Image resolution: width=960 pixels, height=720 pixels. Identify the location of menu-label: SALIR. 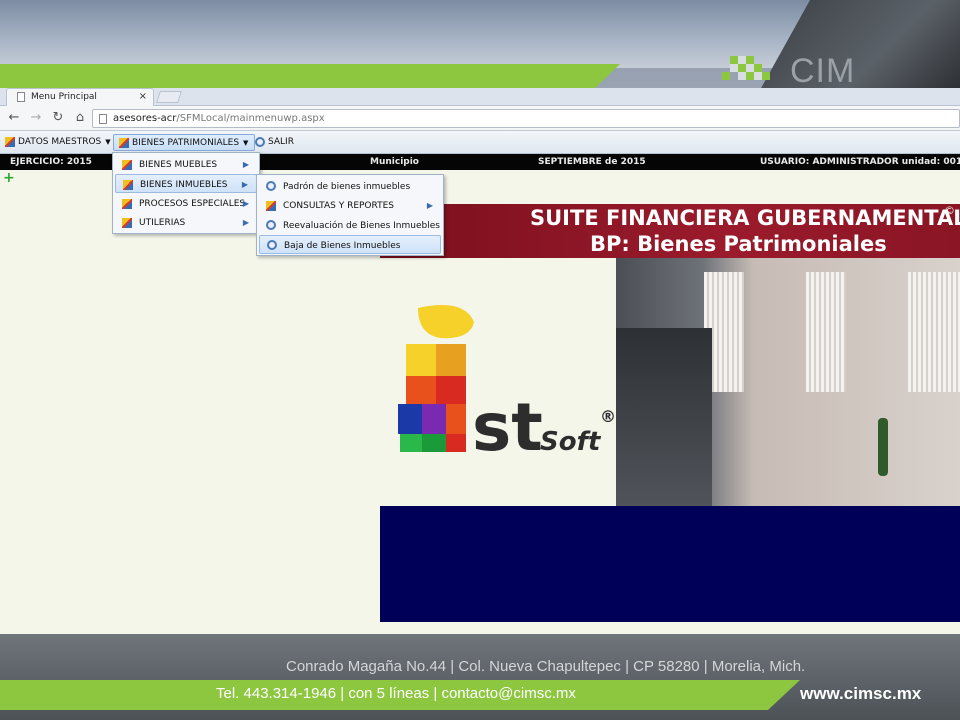
(281, 142).